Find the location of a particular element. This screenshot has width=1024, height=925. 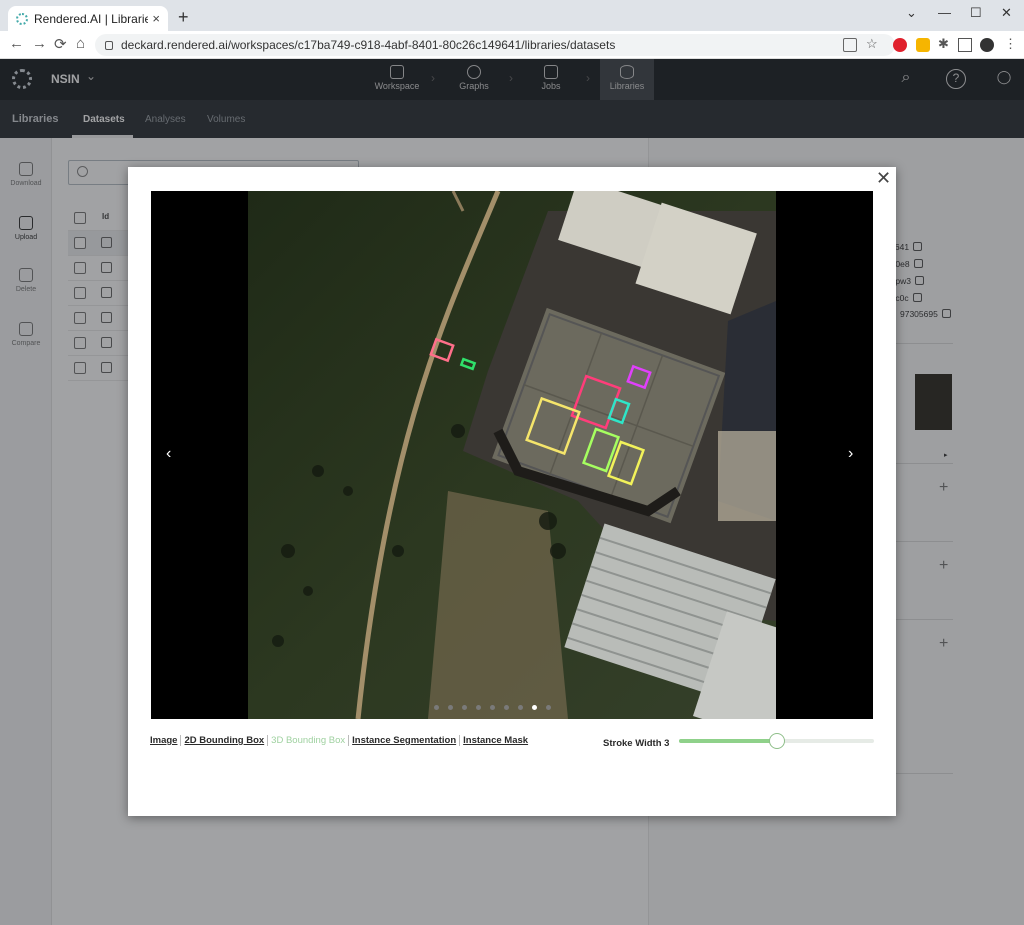

browser-tab: Rendered.AI | Libraries - datasets × is located at coordinates (88, 18).